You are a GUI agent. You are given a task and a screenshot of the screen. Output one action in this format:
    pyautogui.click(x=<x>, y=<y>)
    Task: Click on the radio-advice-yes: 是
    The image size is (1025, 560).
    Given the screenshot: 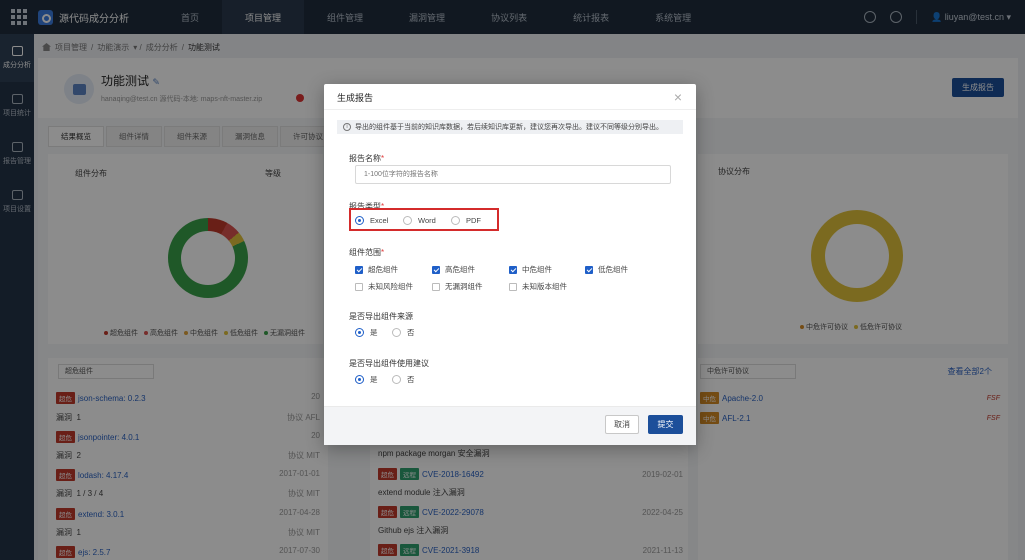 What is the action you would take?
    pyautogui.click(x=366, y=379)
    